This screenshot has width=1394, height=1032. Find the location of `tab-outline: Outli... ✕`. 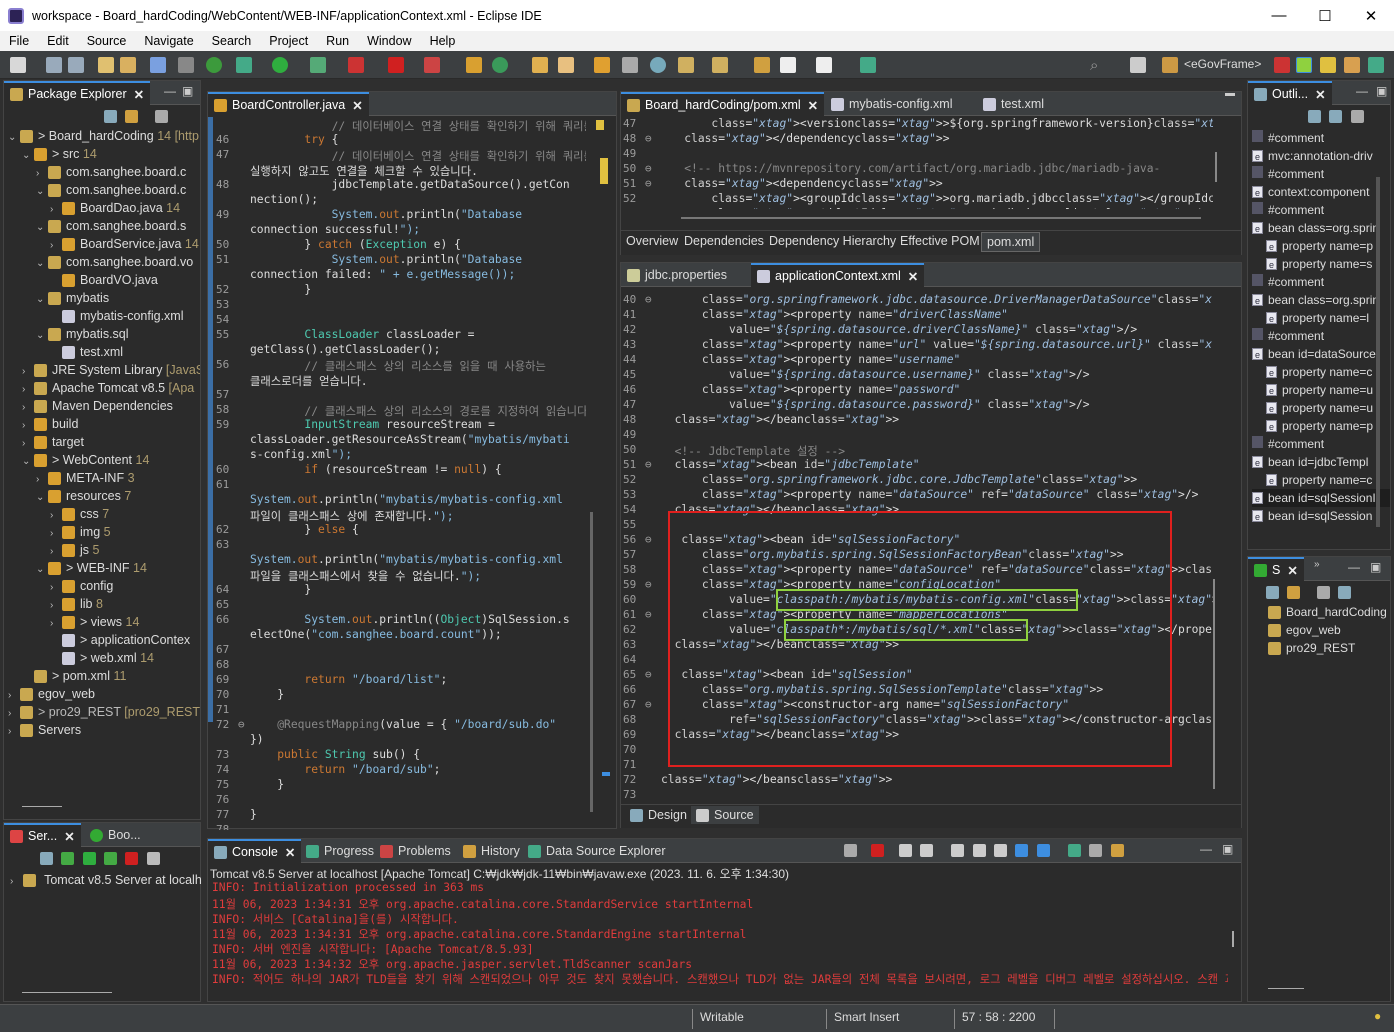

tab-outline: Outli... ✕ is located at coordinates (1290, 93).